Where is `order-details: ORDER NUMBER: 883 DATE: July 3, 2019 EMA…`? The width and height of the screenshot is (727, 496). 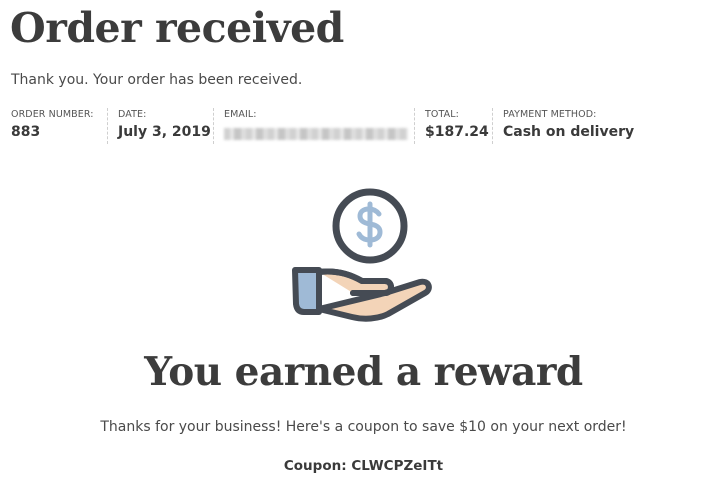 order-details: ORDER NUMBER: 883 DATE: July 3, 2019 EMA… is located at coordinates (332, 126).